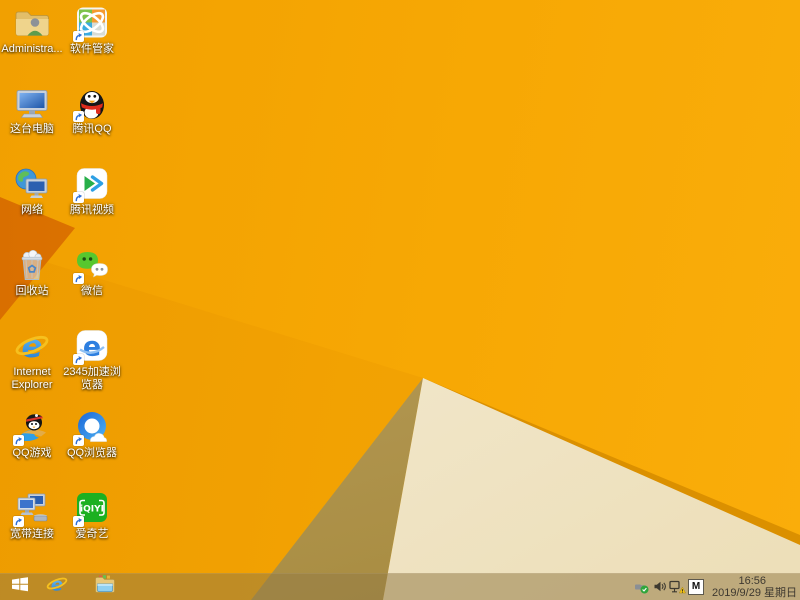 This screenshot has width=800, height=600. What do you see at coordinates (32, 210) in the screenshot?
I see `icon-label: 网络` at bounding box center [32, 210].